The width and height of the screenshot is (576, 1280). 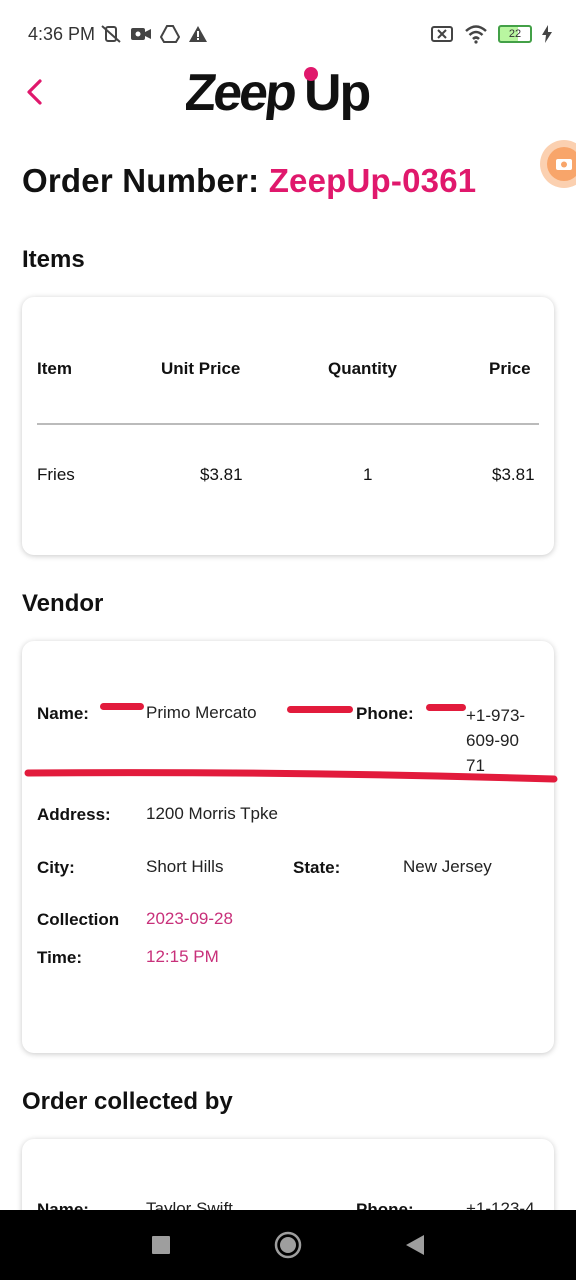 I want to click on vendor-collection-date: 2023-09-28, so click(x=189, y=918).